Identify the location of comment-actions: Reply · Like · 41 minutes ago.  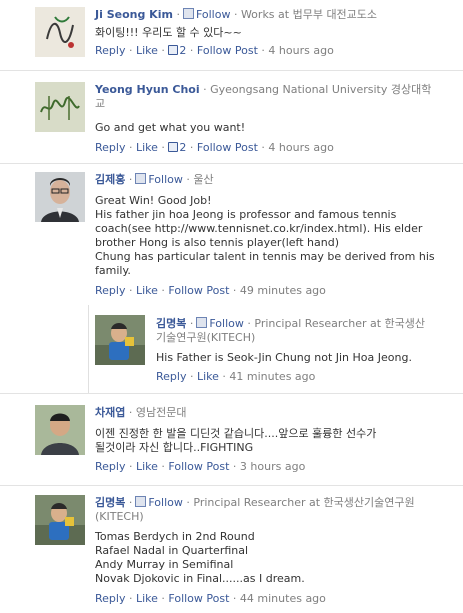
(306, 377).